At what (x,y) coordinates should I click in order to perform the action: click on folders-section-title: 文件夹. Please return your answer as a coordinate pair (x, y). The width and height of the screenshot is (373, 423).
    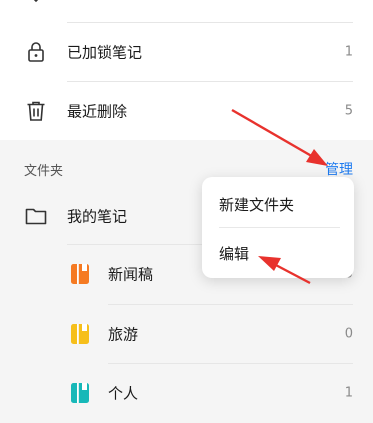
    Looking at the image, I should click on (44, 171).